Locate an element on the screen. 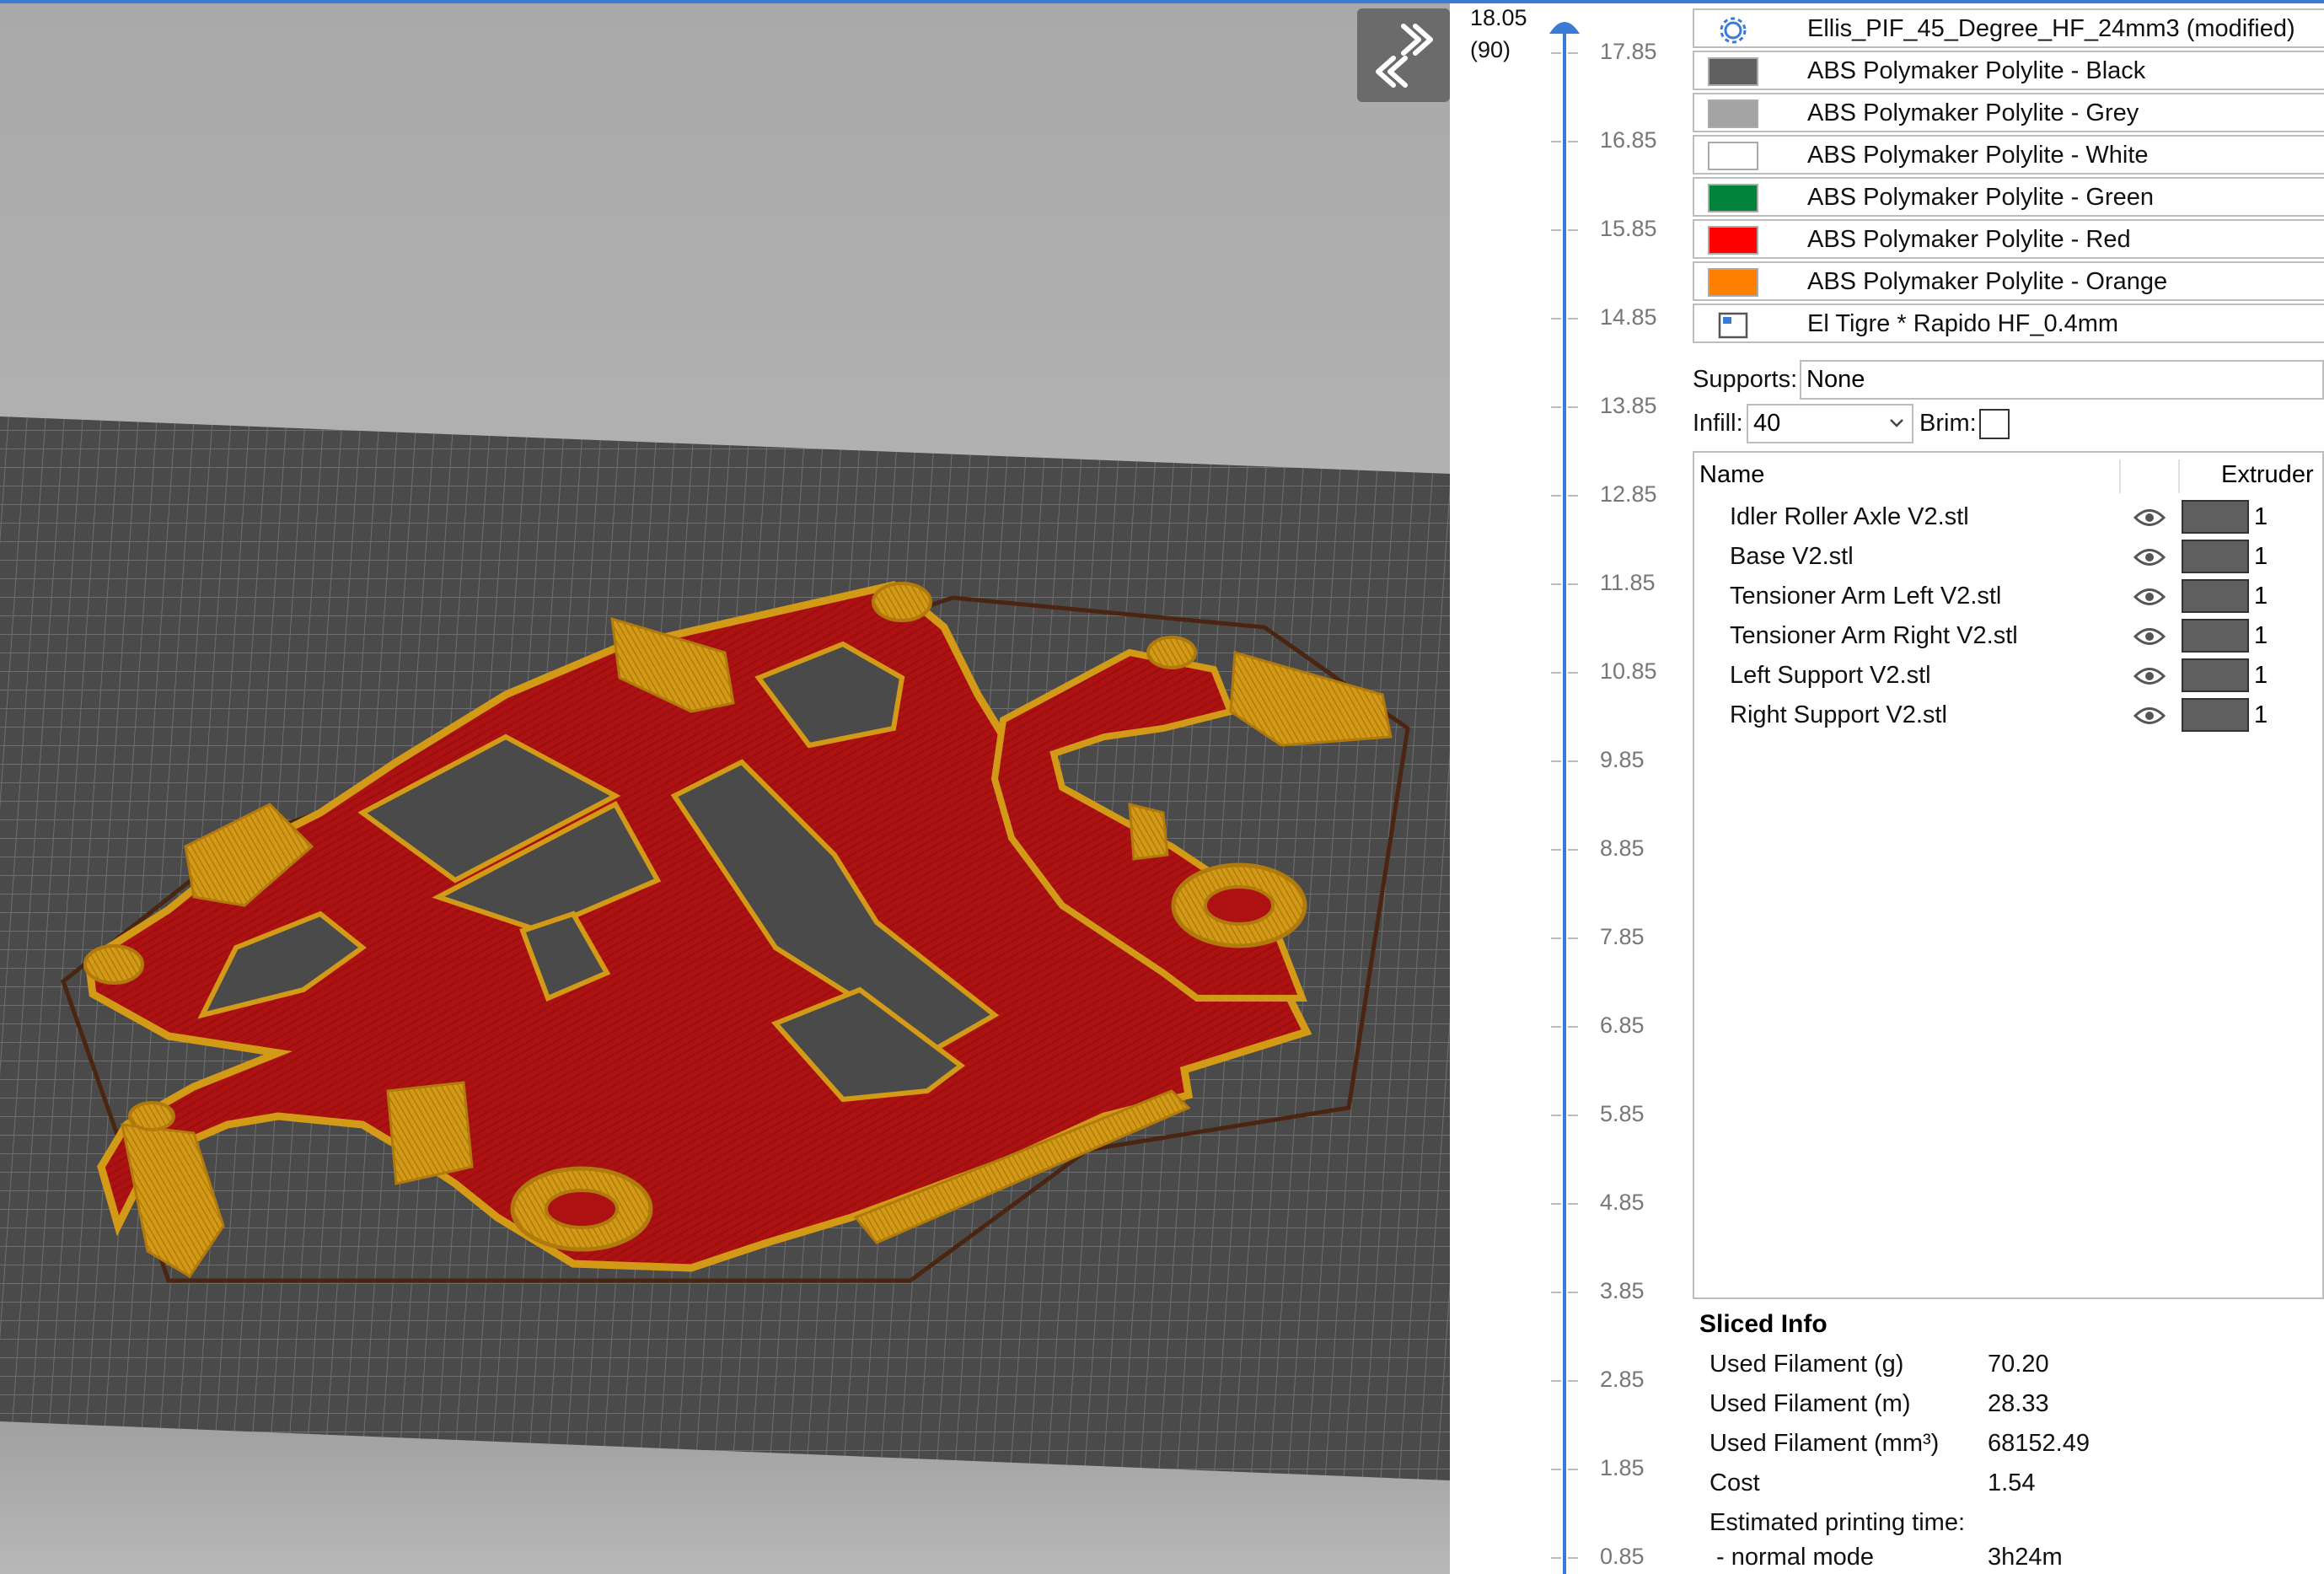 The height and width of the screenshot is (1574, 2324). print-profile-select: Ellis_PIF_45_Degree_HF_24mm3 (modified) is located at coordinates (2009, 28).